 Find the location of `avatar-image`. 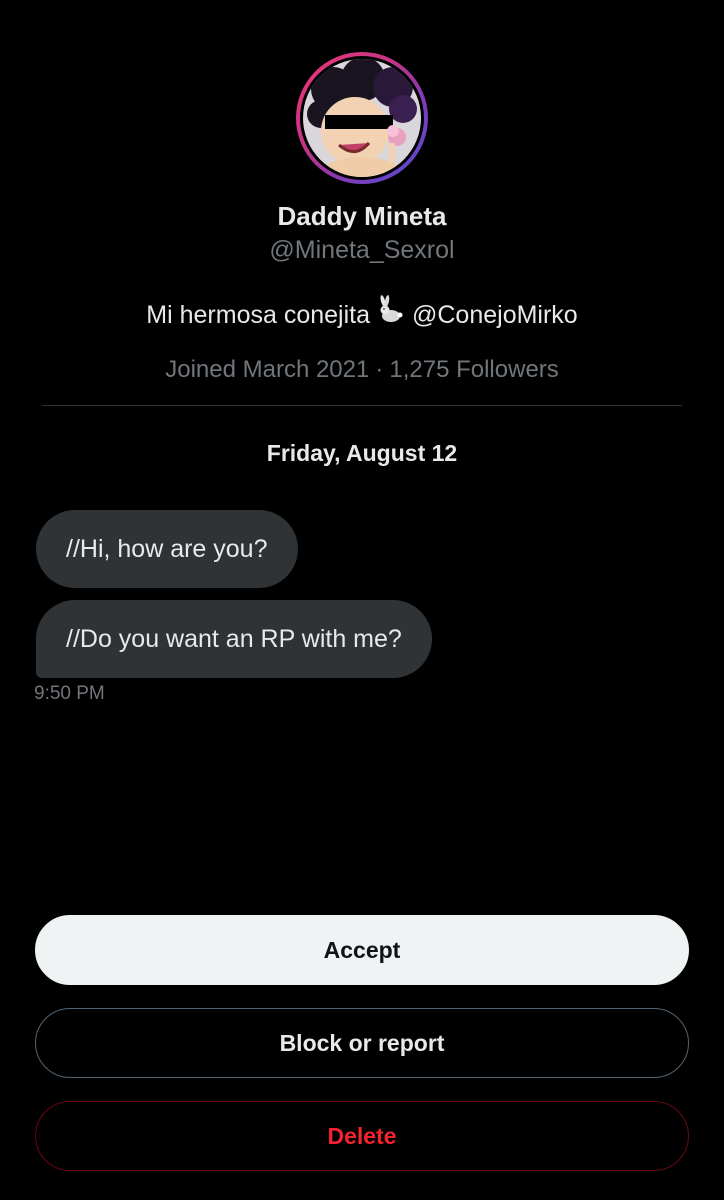

avatar-image is located at coordinates (362, 118).